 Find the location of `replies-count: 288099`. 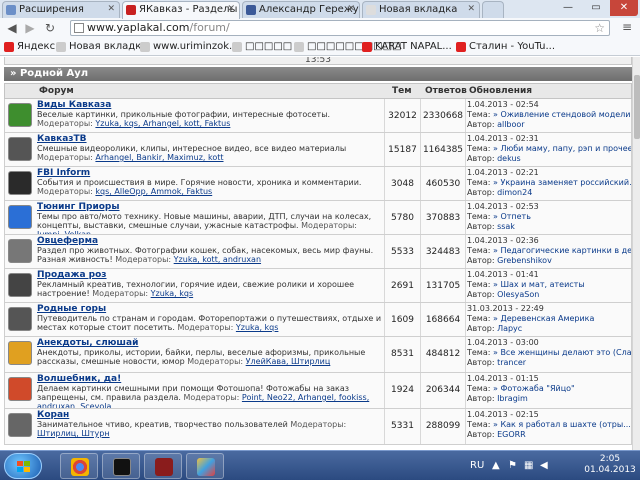

replies-count: 288099 is located at coordinates (443, 426).